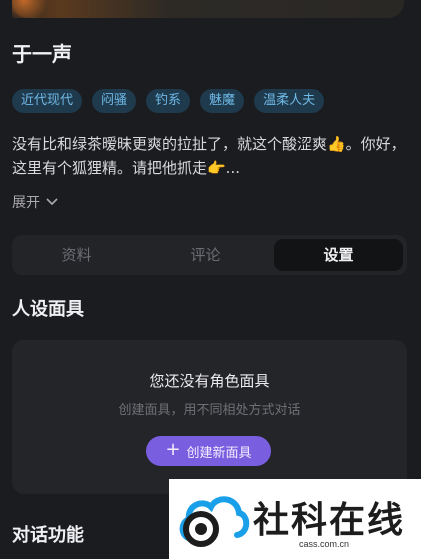 The width and height of the screenshot is (421, 559). Describe the element at coordinates (173, 449) in the screenshot. I see `plus-icon: +` at that location.